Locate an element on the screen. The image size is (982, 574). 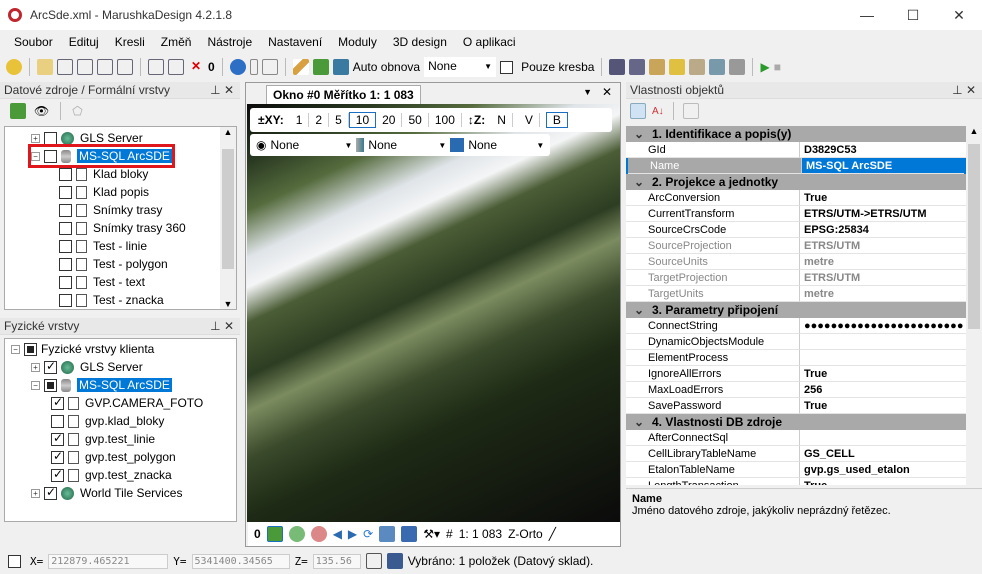
pin-close-icons: ⊥ ✕ is located at coordinates (222, 90).